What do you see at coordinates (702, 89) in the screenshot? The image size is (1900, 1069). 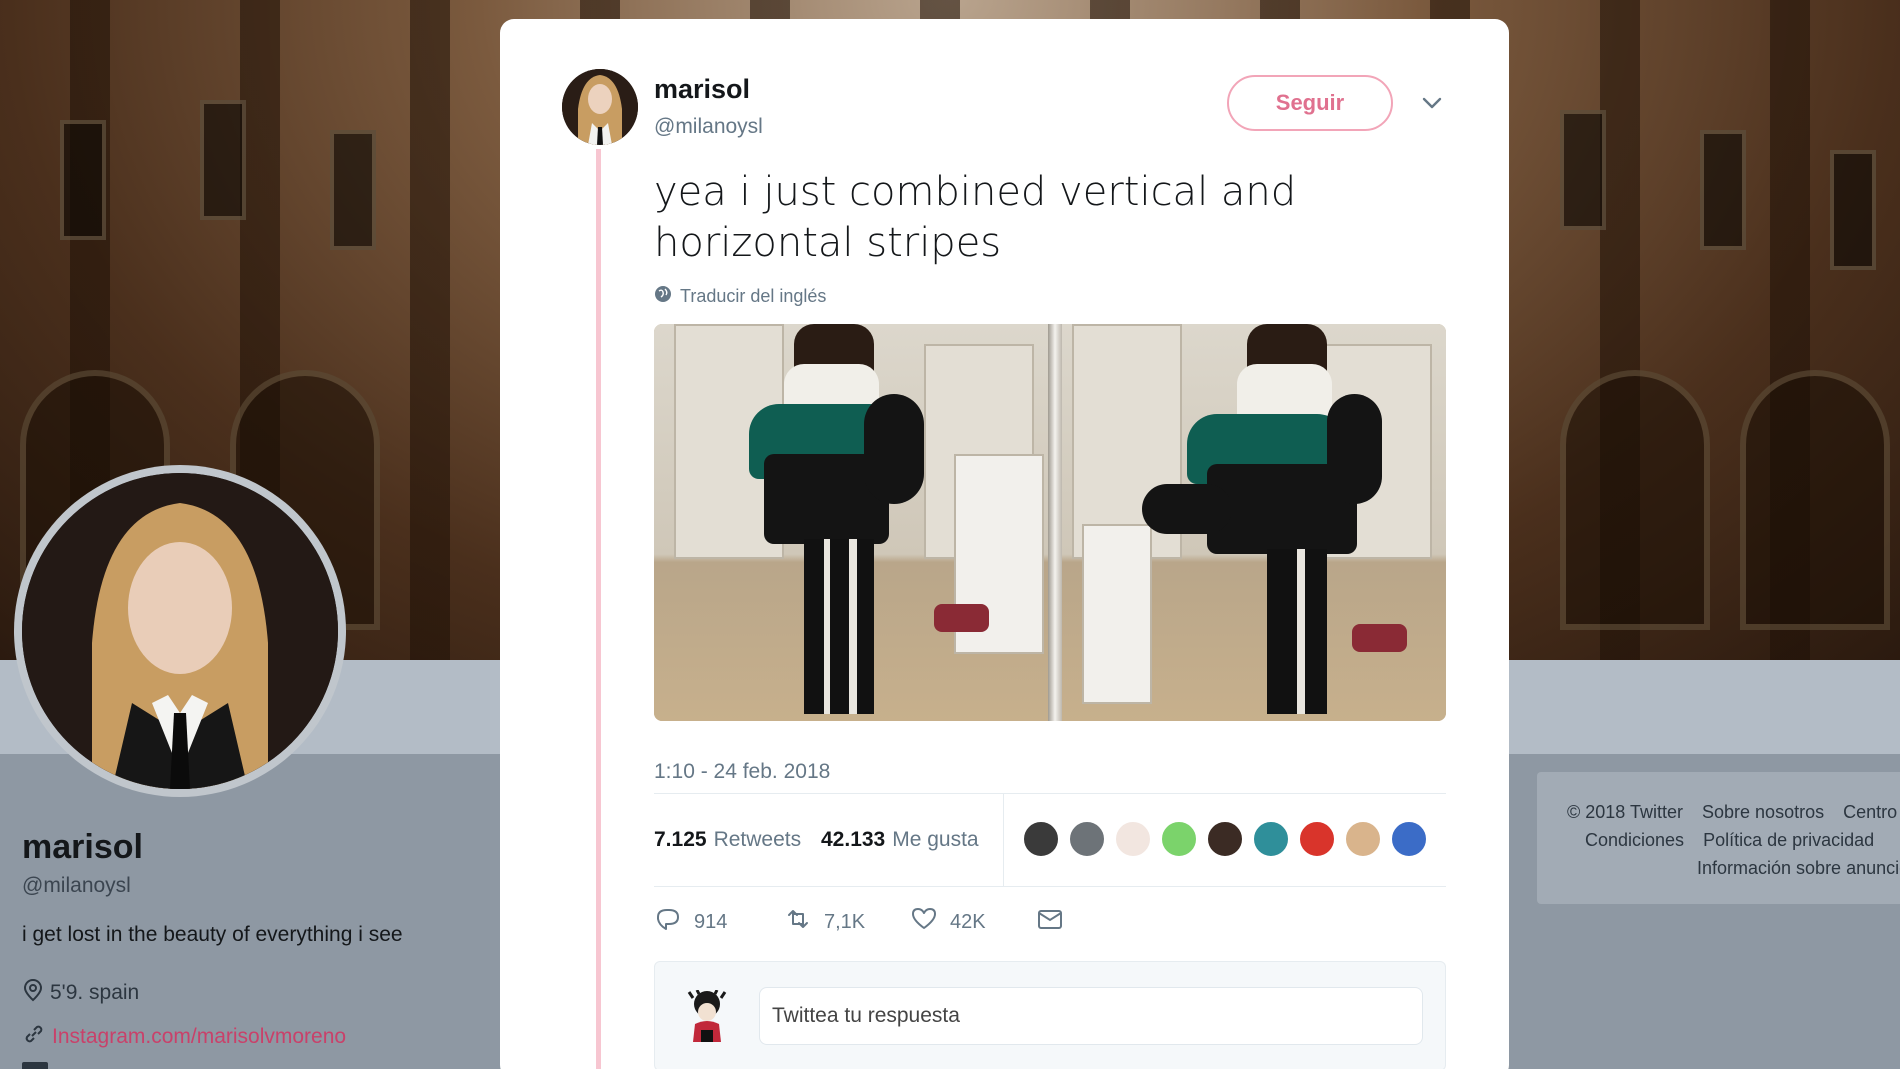 I see `author-name: marisol` at bounding box center [702, 89].